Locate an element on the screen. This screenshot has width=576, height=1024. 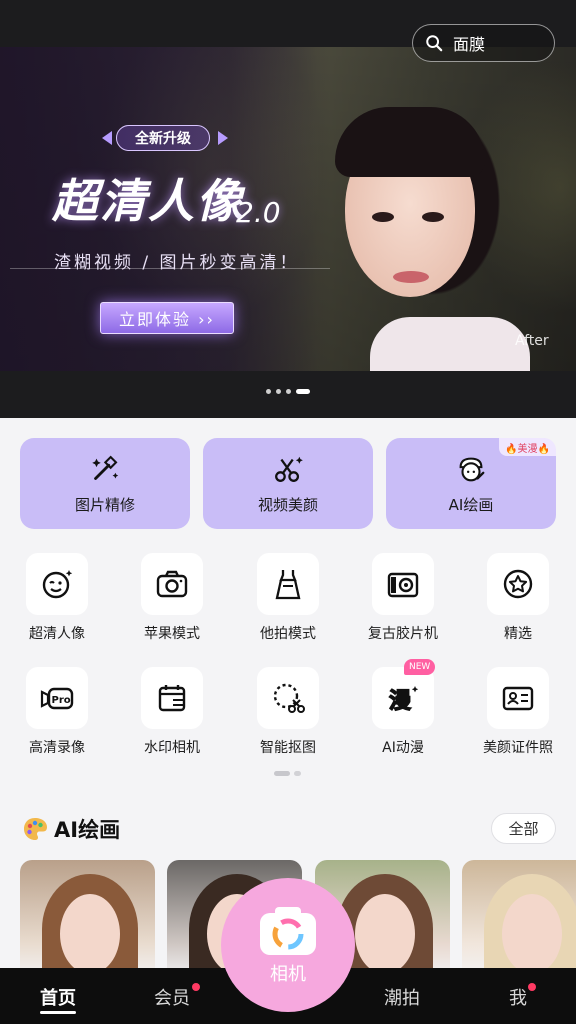
banner-title: 超清人像 is located at coordinates (148, 201).